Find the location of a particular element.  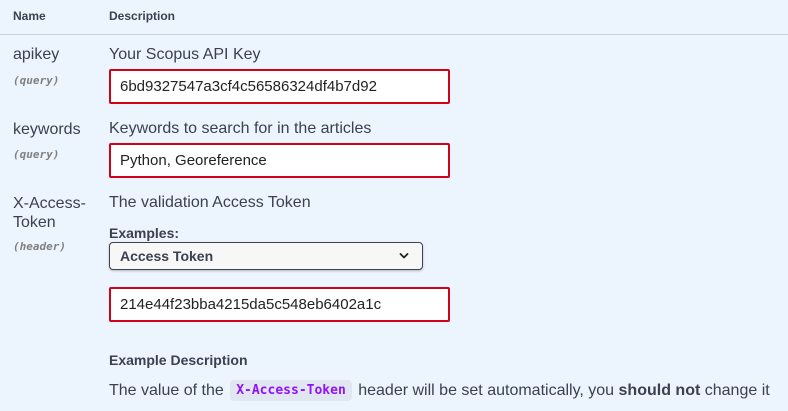

examples-label: Examples: is located at coordinates (144, 233).